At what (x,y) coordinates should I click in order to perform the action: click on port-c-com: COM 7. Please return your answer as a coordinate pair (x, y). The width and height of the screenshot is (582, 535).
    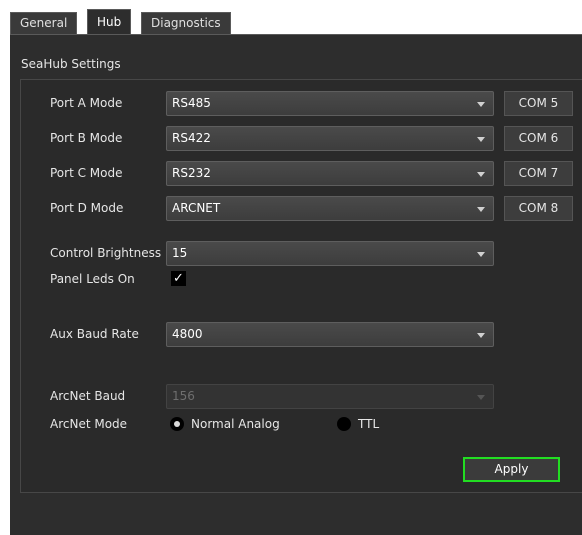
    Looking at the image, I should click on (538, 173).